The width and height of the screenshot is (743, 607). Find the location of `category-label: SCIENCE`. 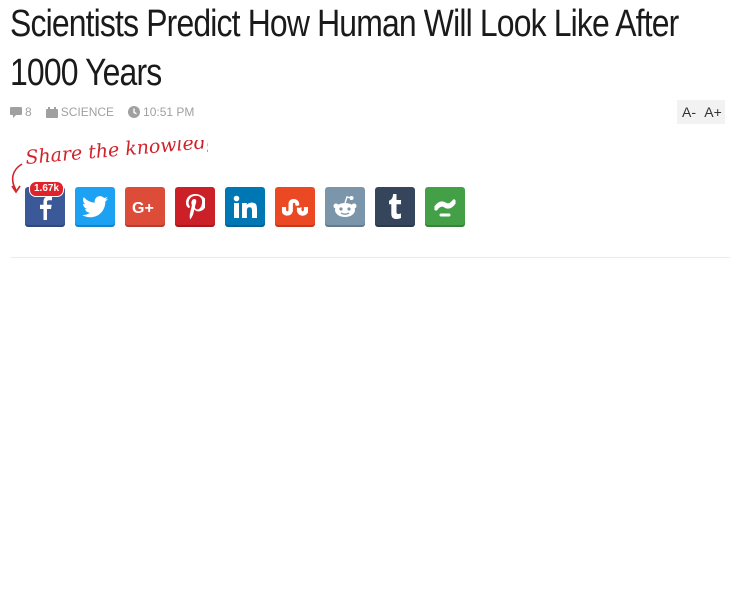

category-label: SCIENCE is located at coordinates (87, 112).